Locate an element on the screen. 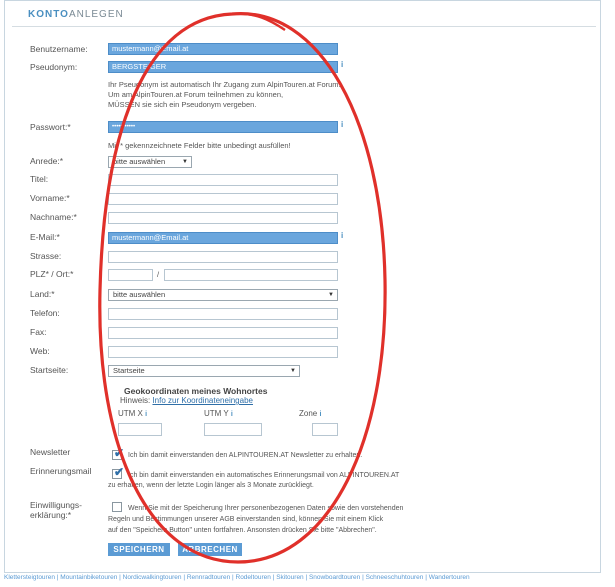  pseudonym-label: Pseudonym: is located at coordinates (54, 67).